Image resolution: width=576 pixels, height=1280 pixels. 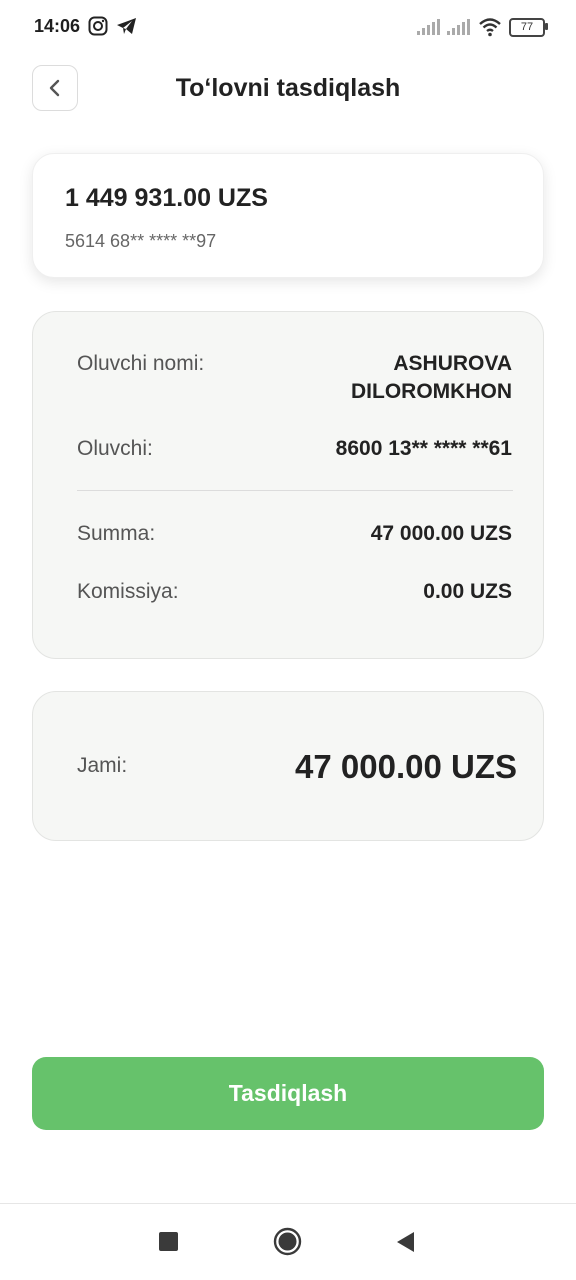 I want to click on page-title: To‘lovni tasdiqlash, so click(x=288, y=88).